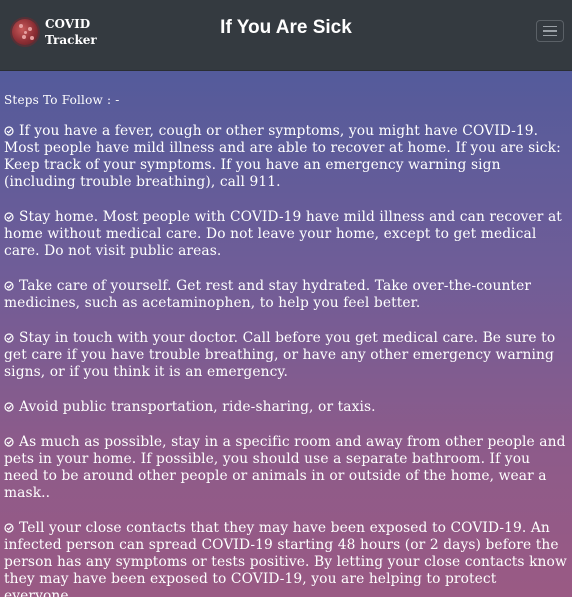  Describe the element at coordinates (550, 26) in the screenshot. I see `hamburger-icon` at that location.